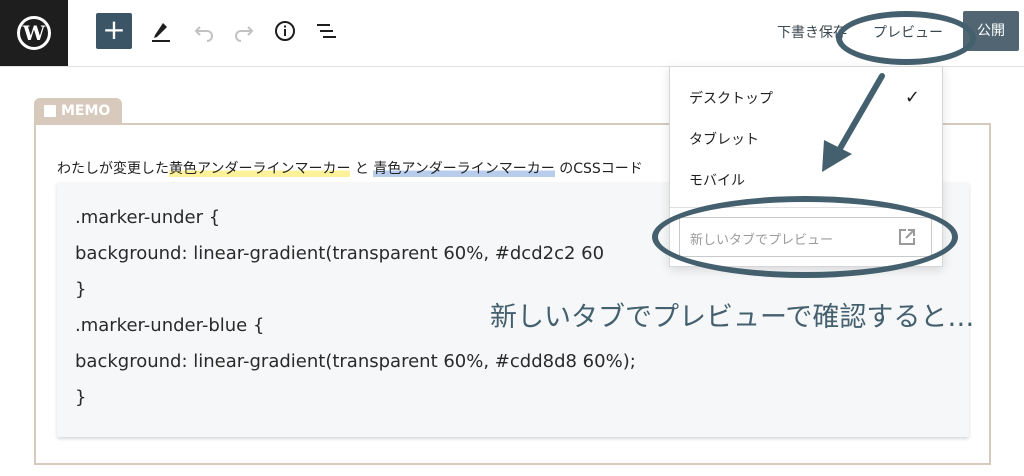  I want to click on code-line: .marker-under-blue {, so click(170, 325).